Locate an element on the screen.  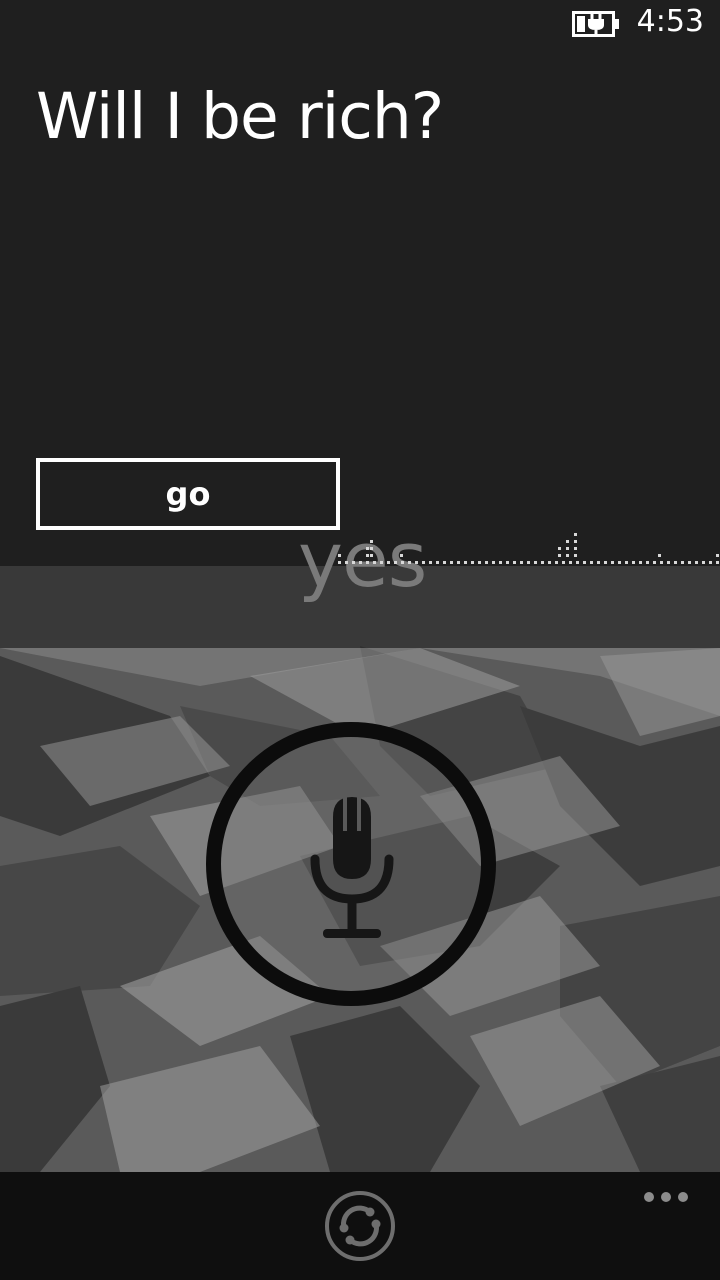
microphone-icon is located at coordinates (352, 867).